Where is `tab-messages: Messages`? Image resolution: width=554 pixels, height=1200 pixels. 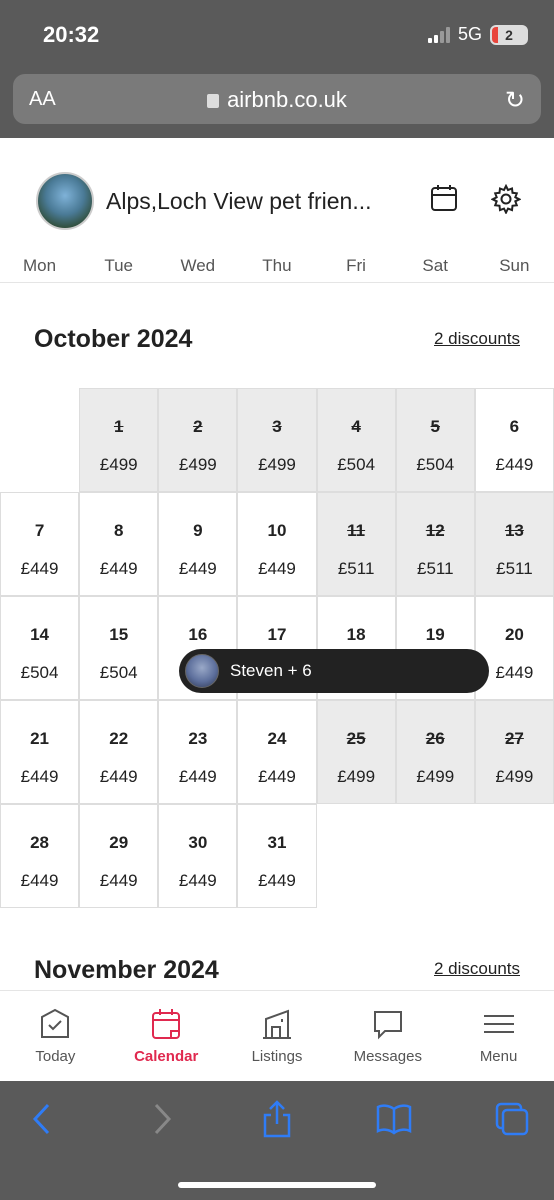
tab-messages: Messages is located at coordinates (387, 1036).